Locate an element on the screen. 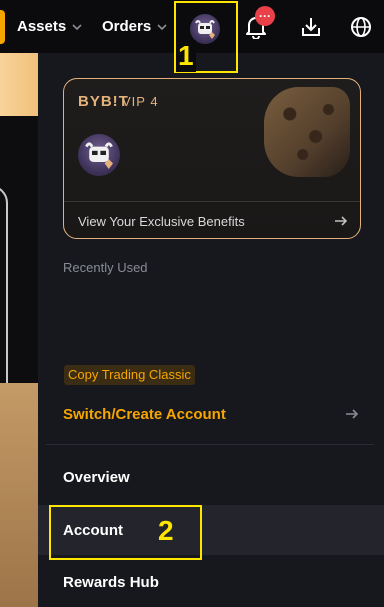 This screenshot has width=384, height=607. nav-orders-menu: Orders is located at coordinates (135, 26).